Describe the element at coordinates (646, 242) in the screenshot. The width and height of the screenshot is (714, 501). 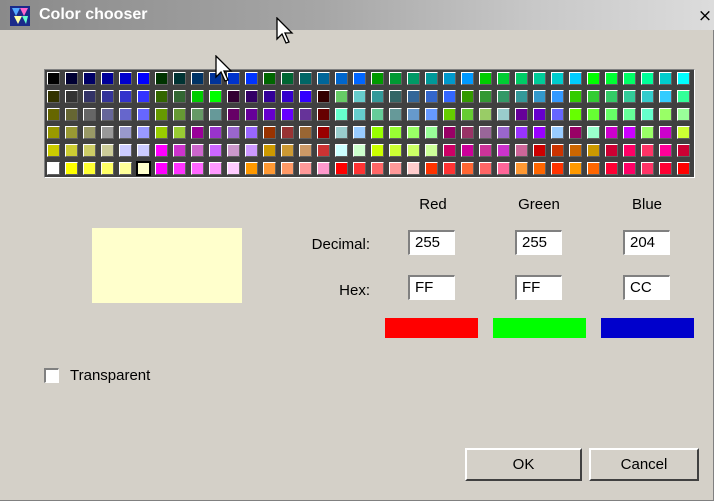
I see `decimal-blue-input: 204` at that location.